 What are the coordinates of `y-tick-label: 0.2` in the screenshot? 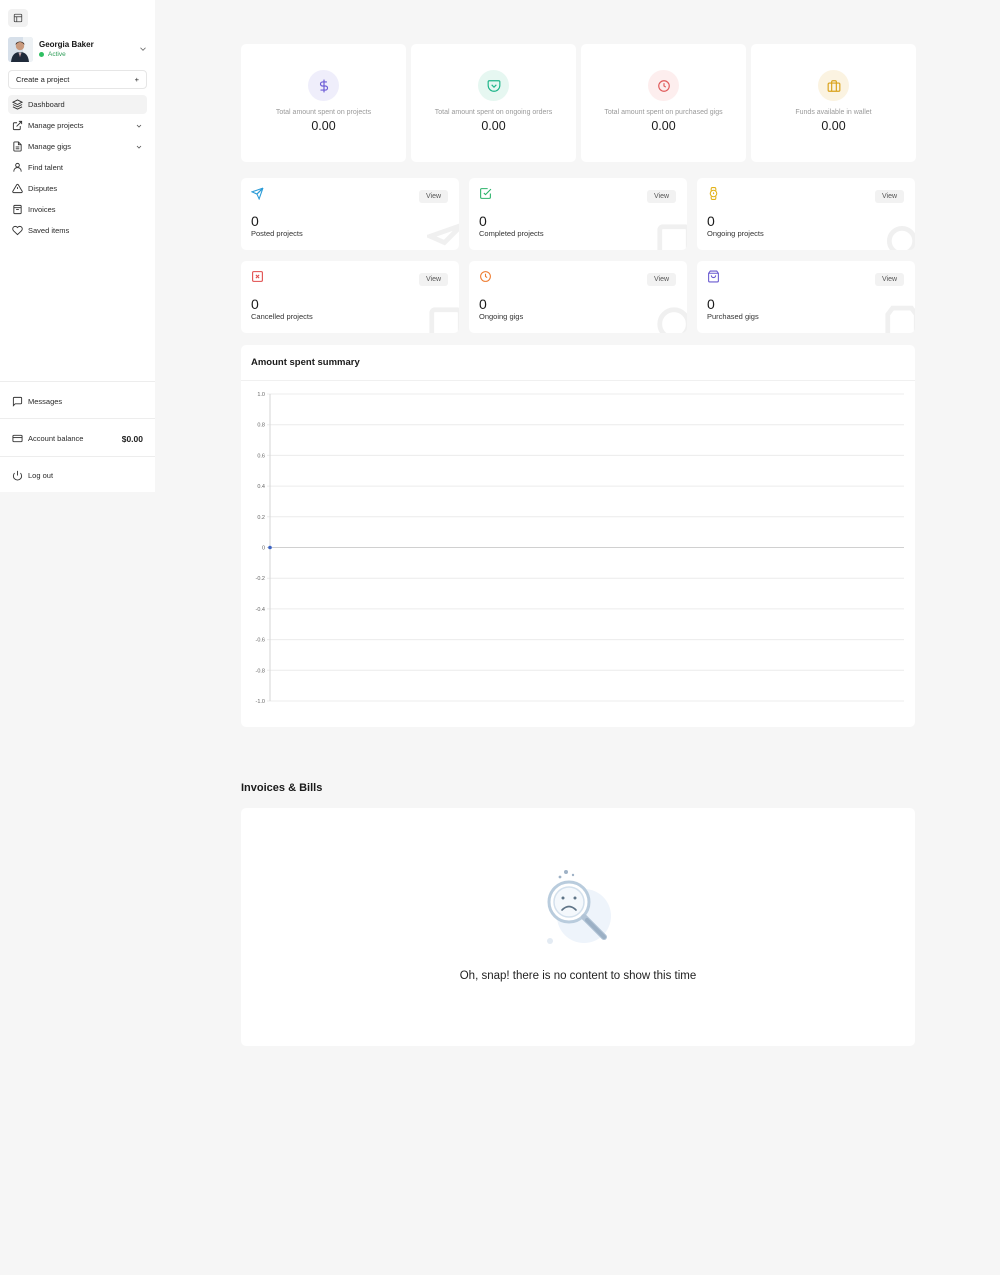 It's located at (261, 518).